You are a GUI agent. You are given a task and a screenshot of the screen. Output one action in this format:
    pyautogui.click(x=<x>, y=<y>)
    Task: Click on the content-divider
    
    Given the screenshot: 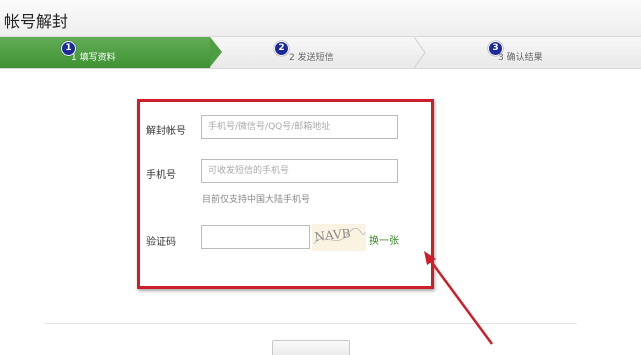 What is the action you would take?
    pyautogui.click(x=310, y=323)
    